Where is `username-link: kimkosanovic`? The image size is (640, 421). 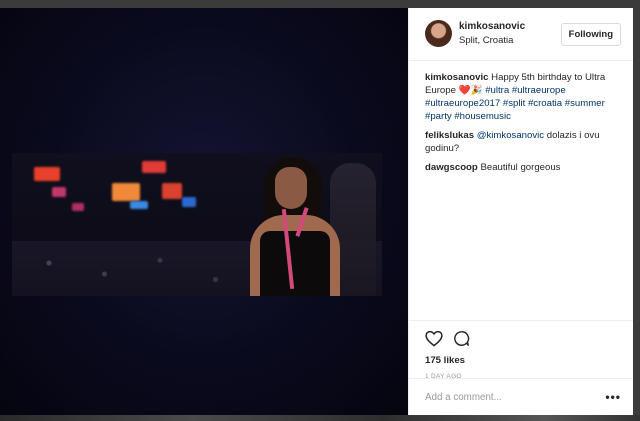
username-link: kimkosanovic is located at coordinates (510, 26).